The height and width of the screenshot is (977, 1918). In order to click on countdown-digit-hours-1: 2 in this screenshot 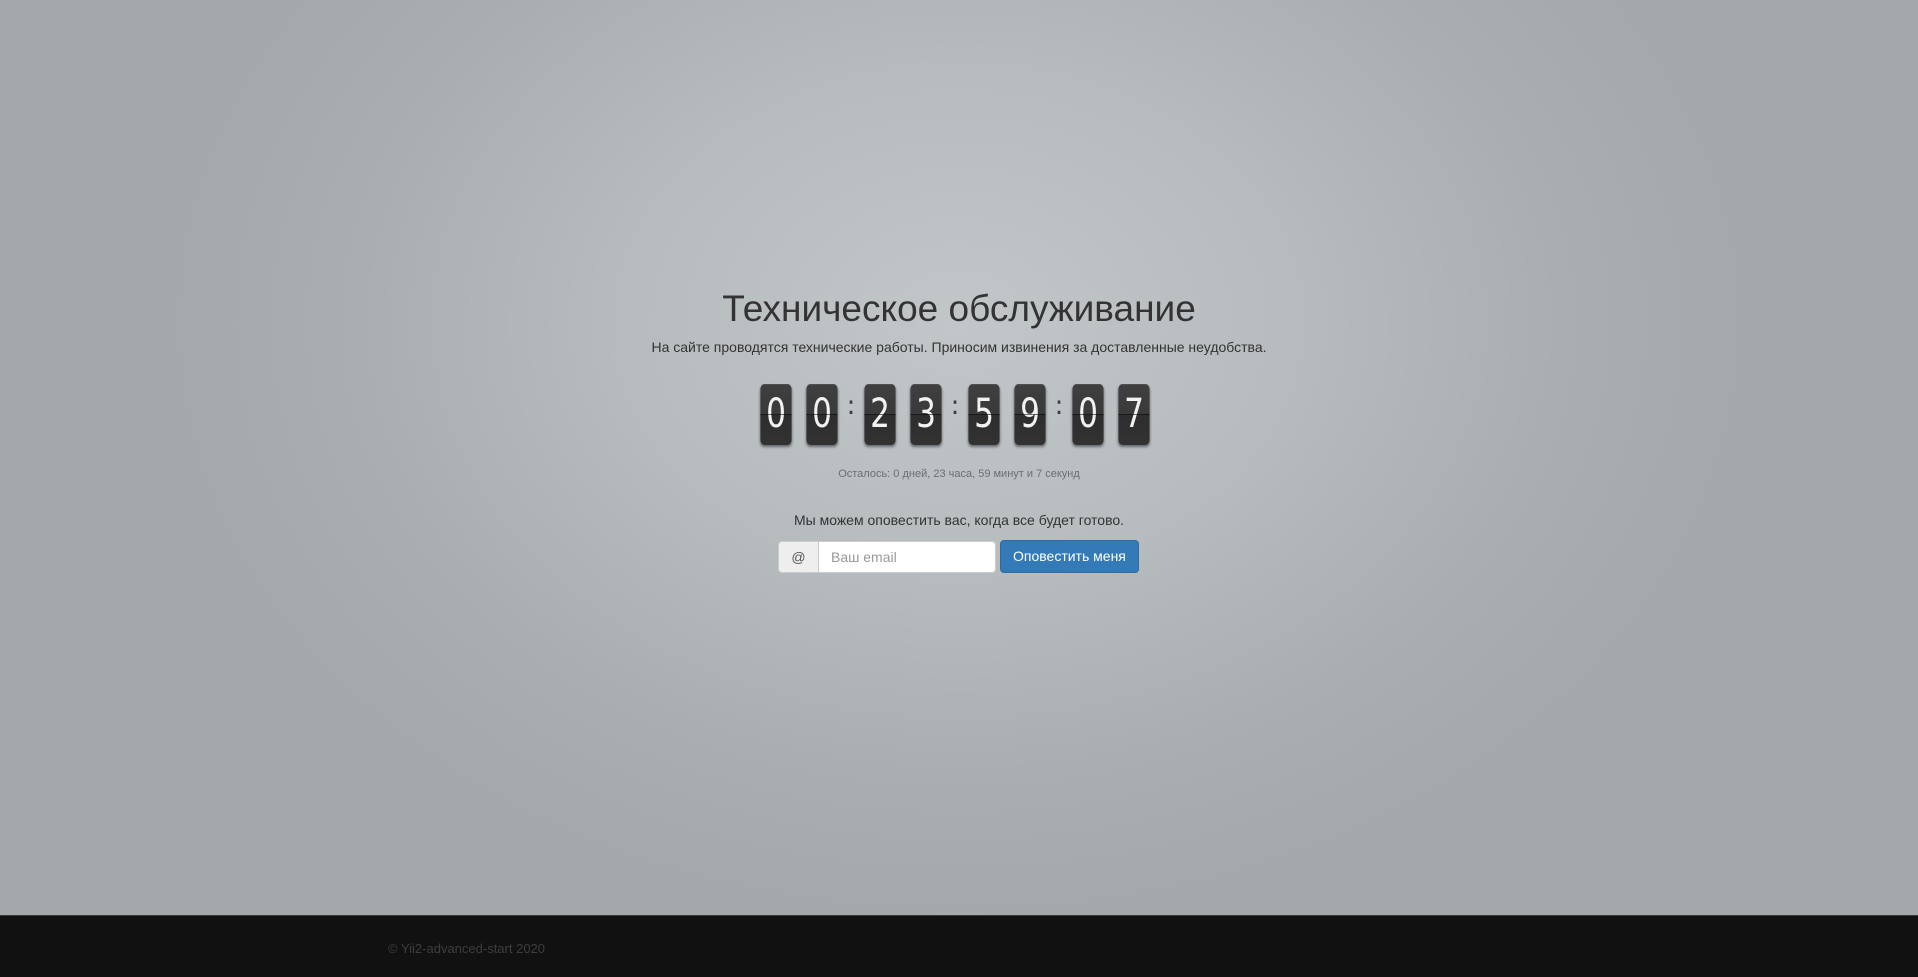, I will do `click(880, 414)`.